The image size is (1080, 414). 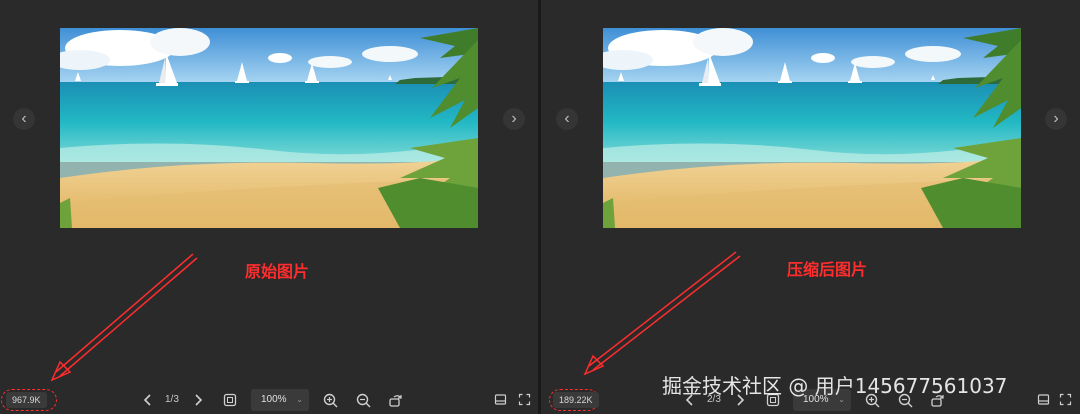 What do you see at coordinates (277, 271) in the screenshot?
I see `original-image-label: 原始图片` at bounding box center [277, 271].